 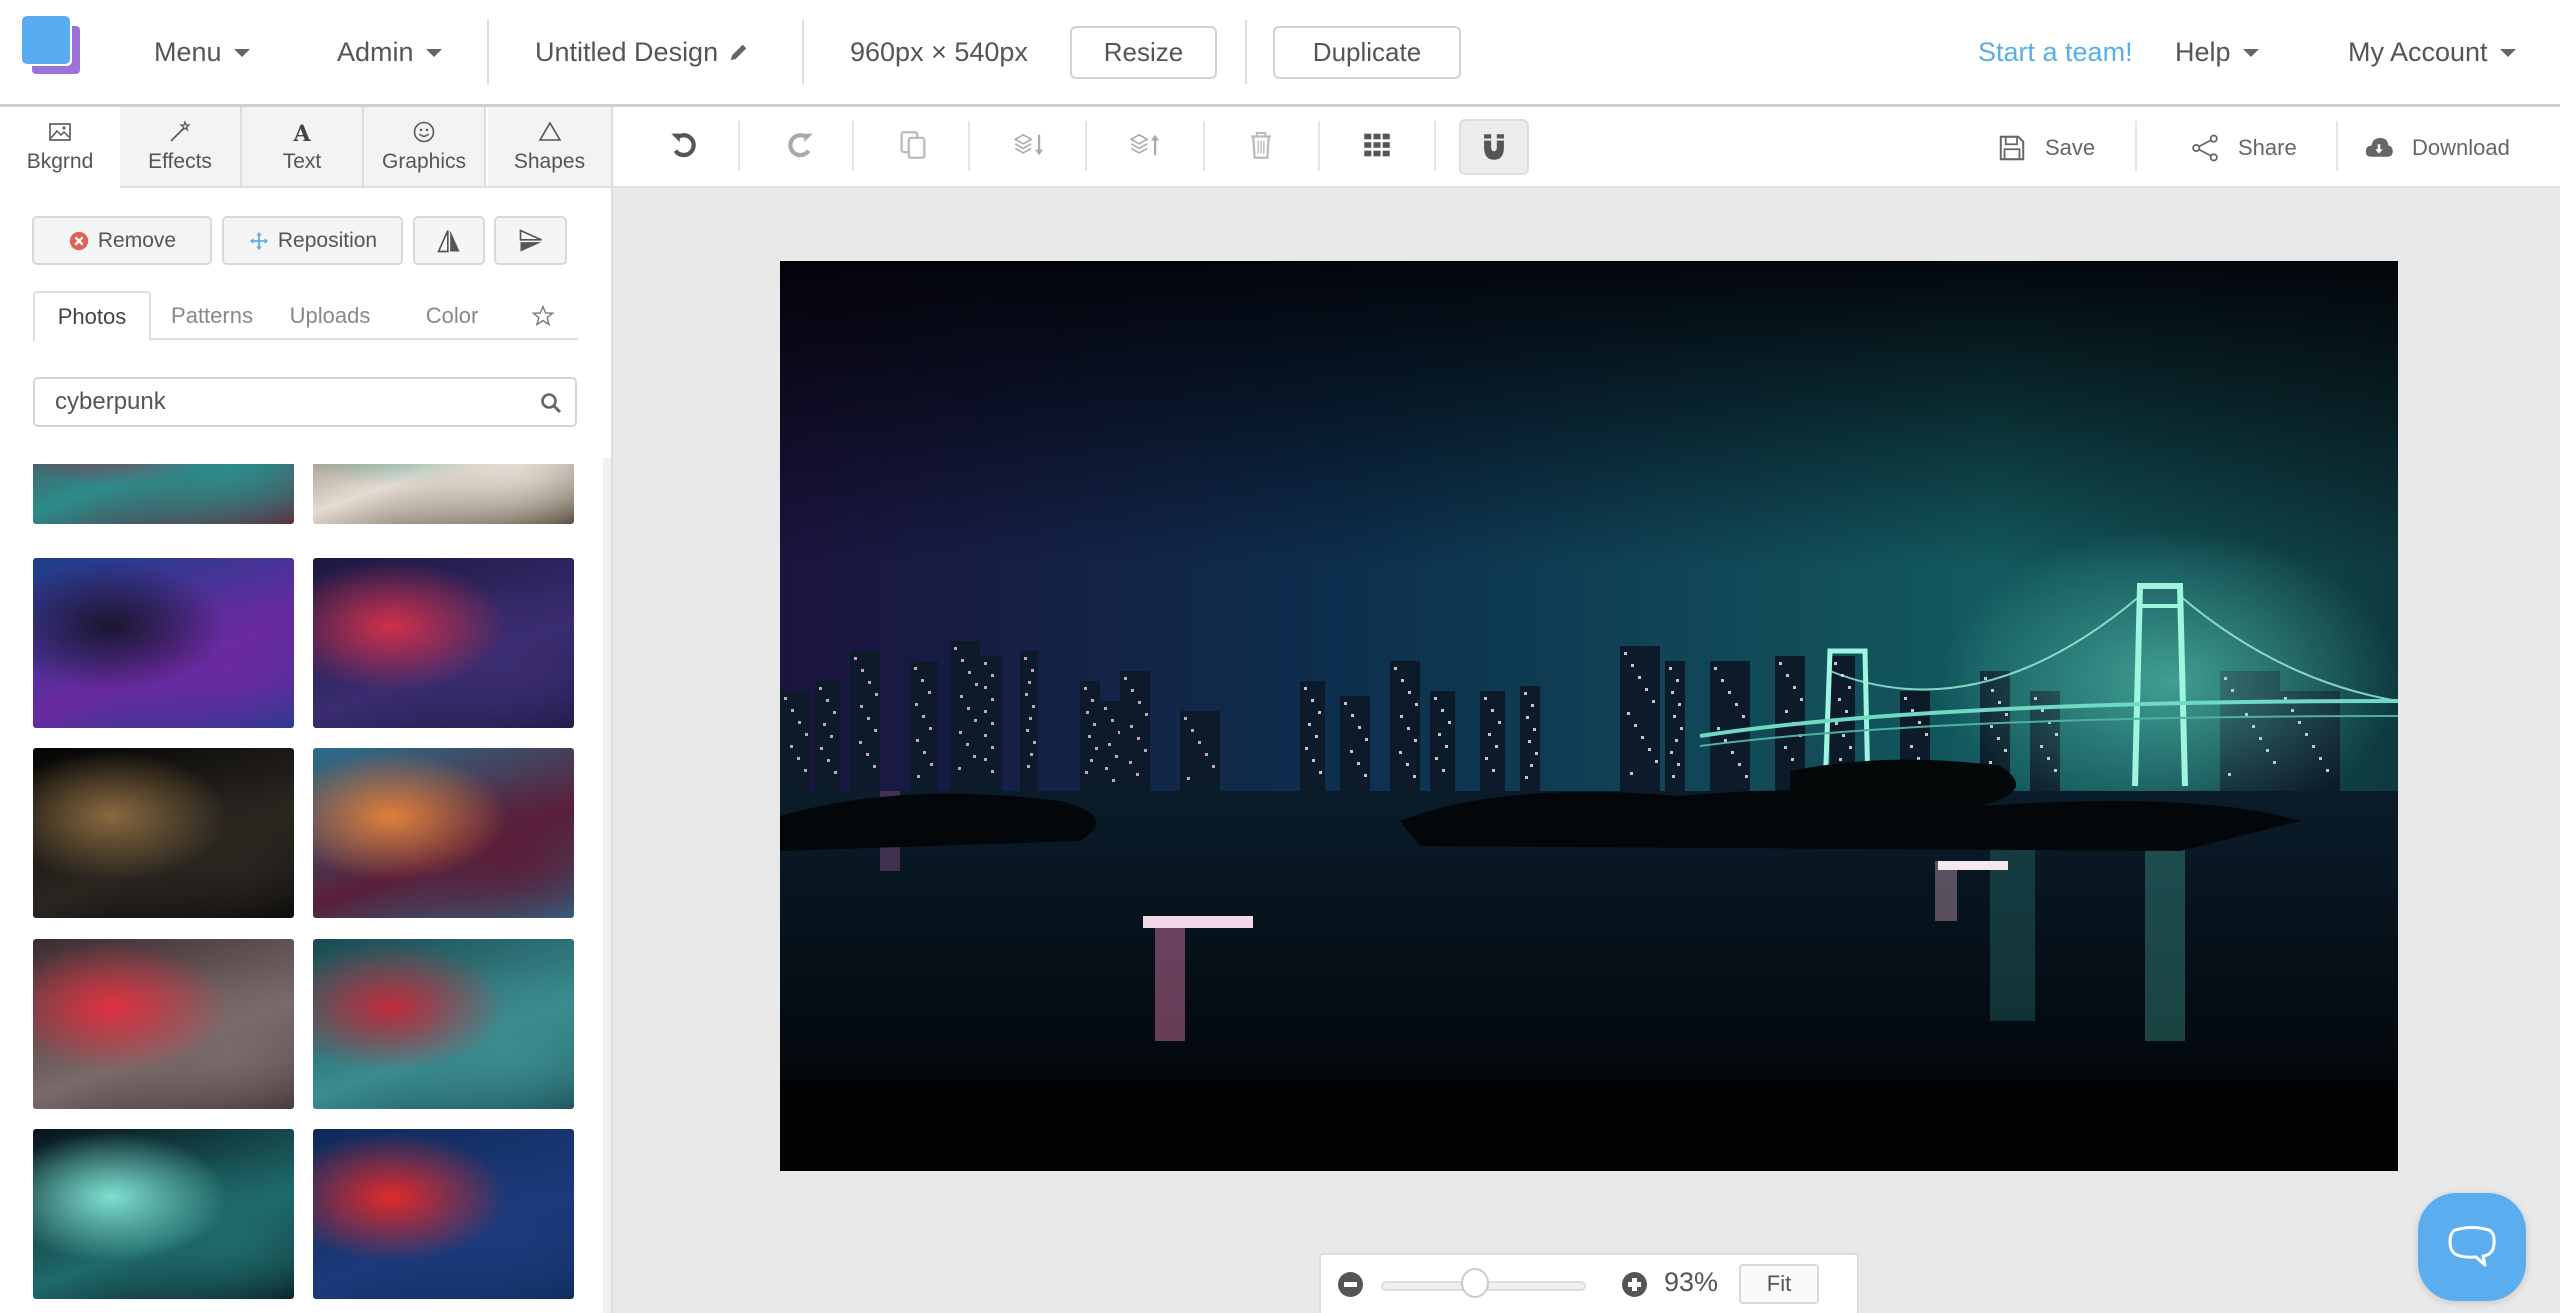 What do you see at coordinates (1377, 145) in the screenshot?
I see `grid-button` at bounding box center [1377, 145].